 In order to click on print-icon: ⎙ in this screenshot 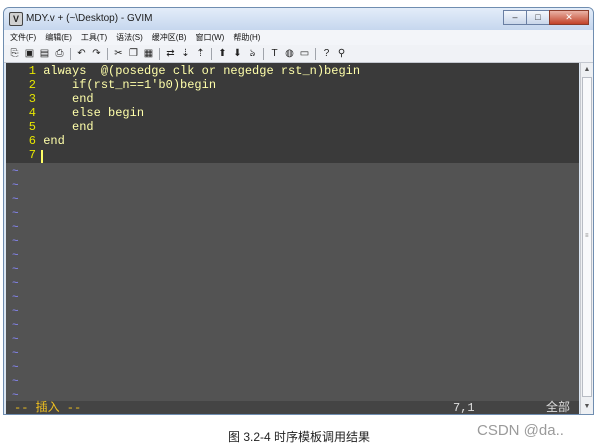, I will do `click(59, 53)`.